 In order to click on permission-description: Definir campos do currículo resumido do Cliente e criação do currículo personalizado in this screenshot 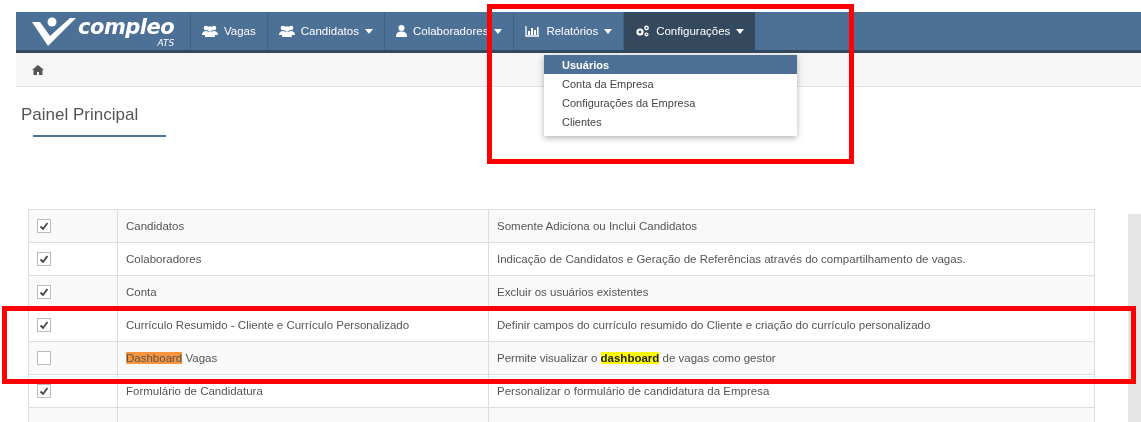, I will do `click(791, 325)`.